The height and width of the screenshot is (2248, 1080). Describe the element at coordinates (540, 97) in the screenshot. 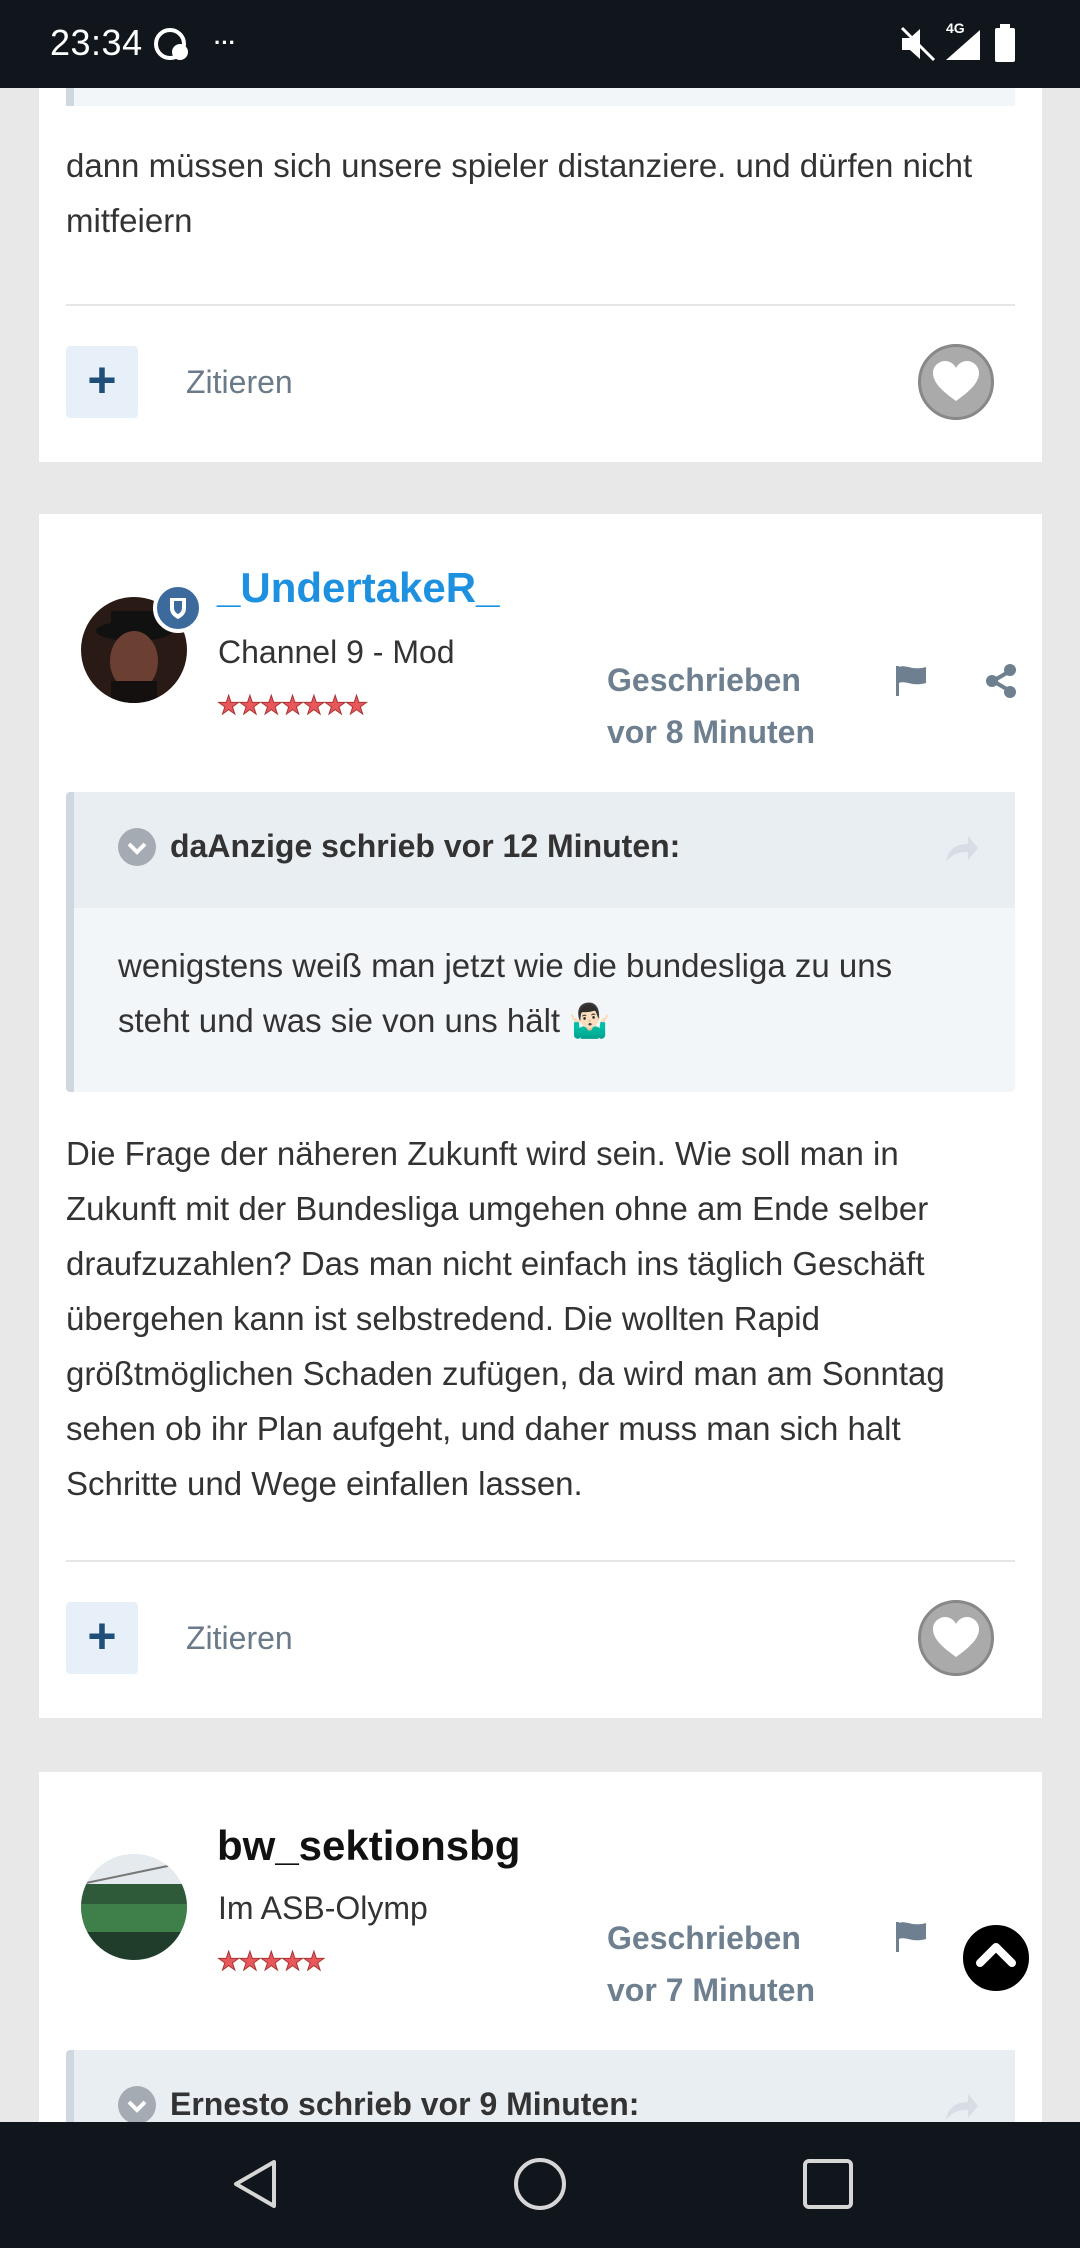

I see `quote-box-end` at that location.